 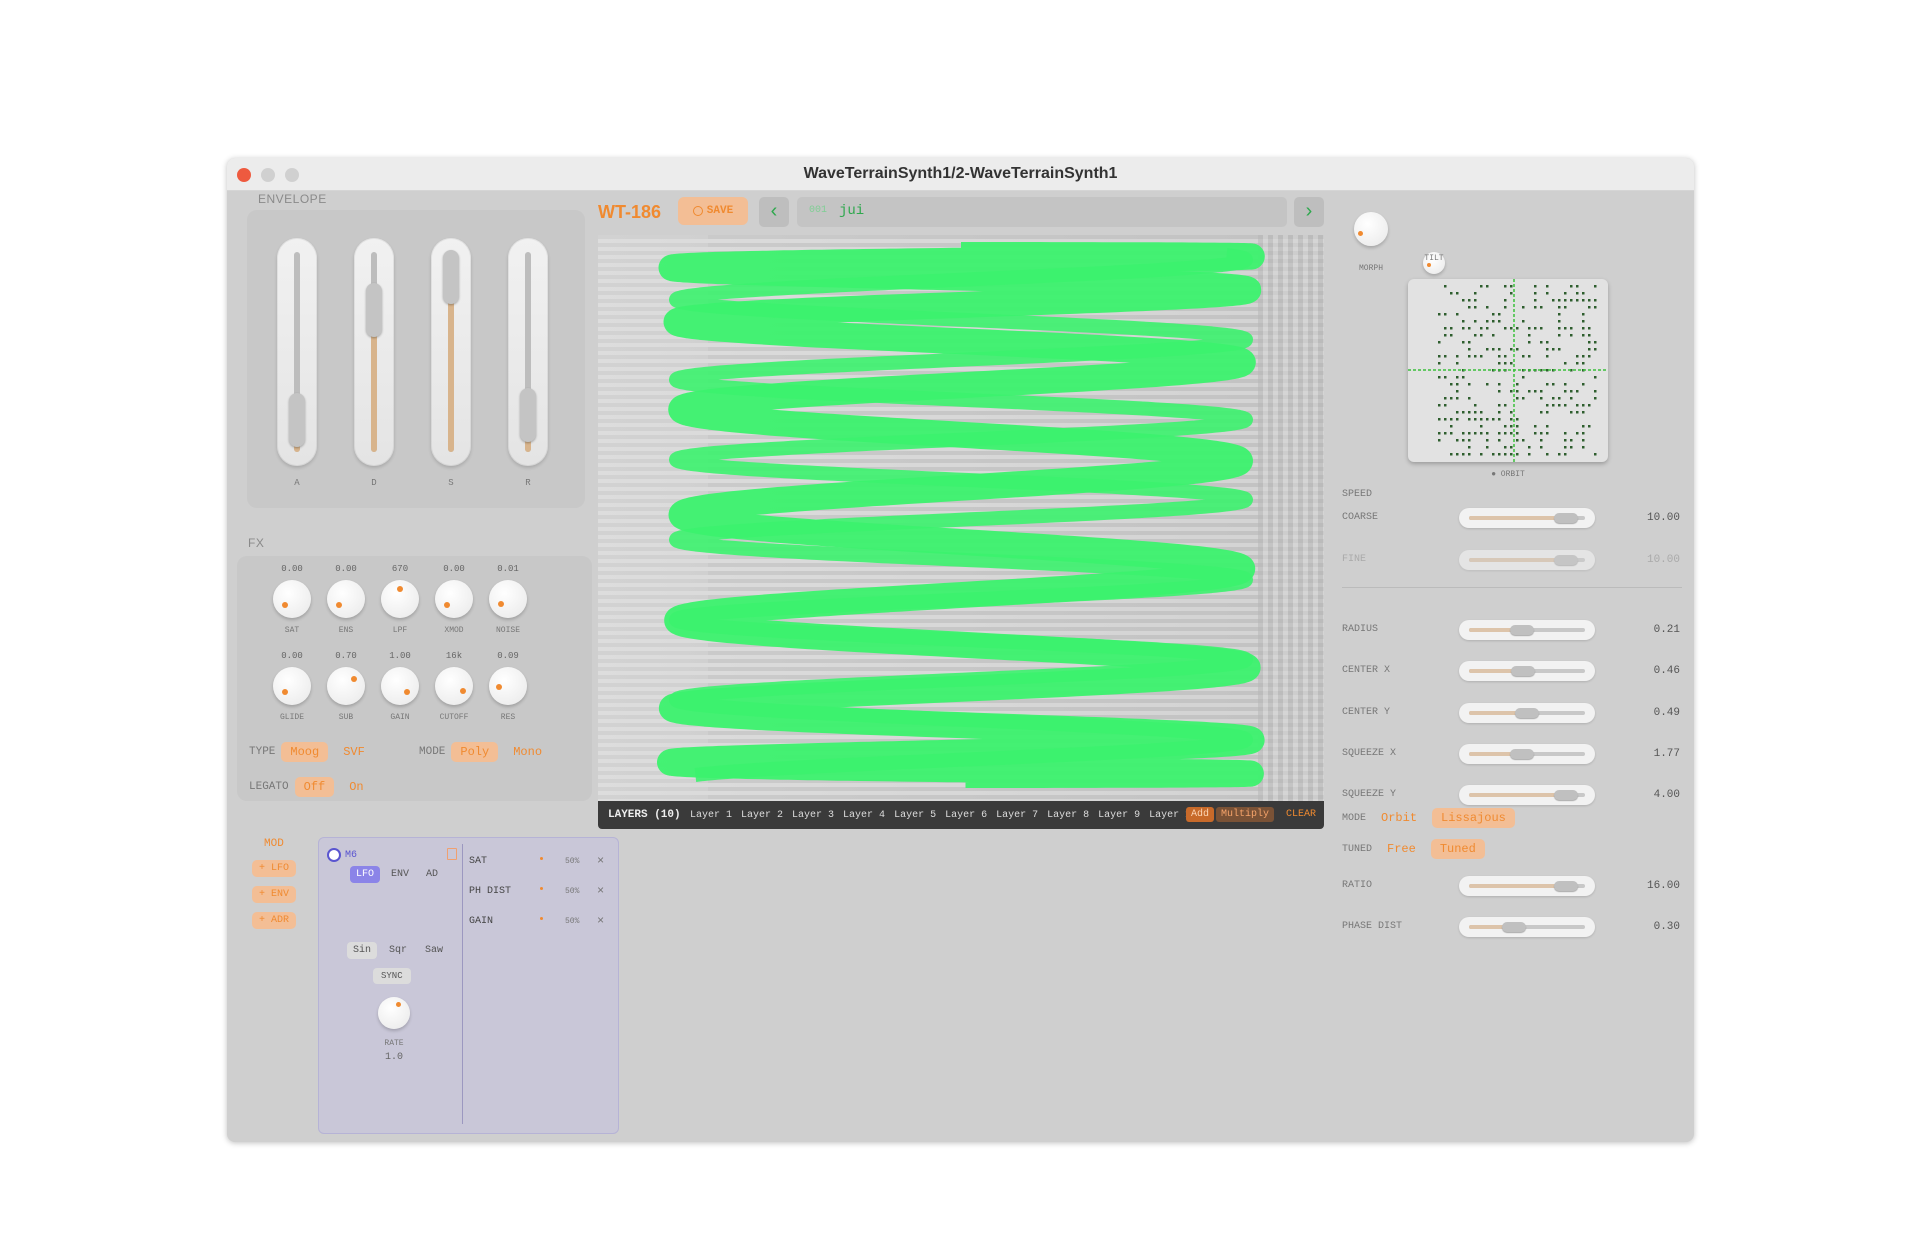 I want to click on mode-lissajous-button: Lissajous, so click(x=1473, y=818).